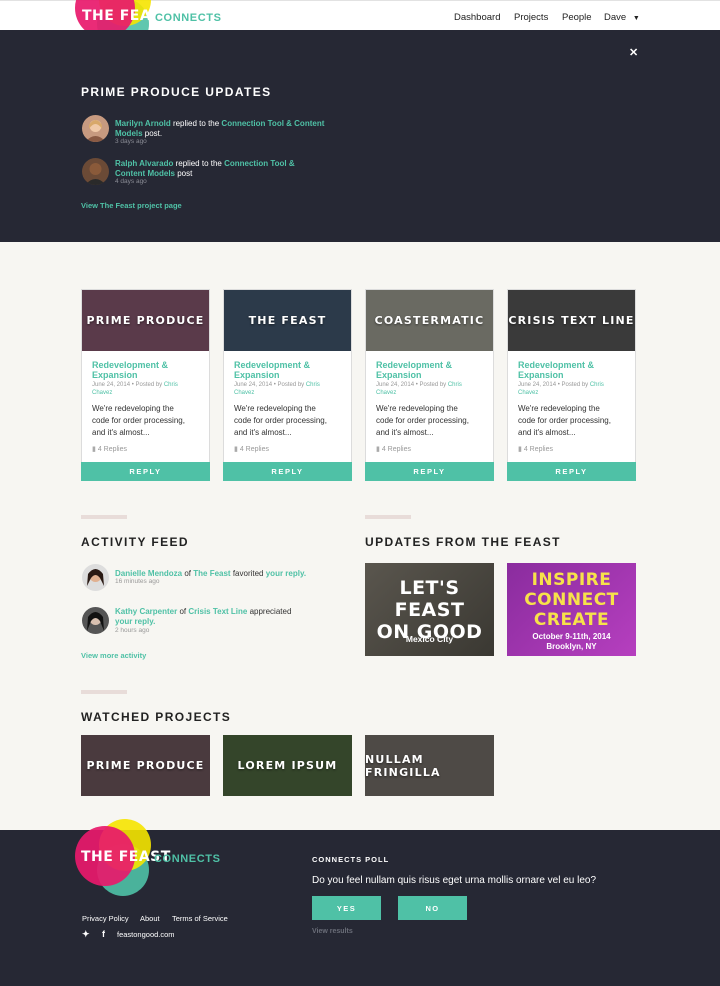 This screenshot has height=986, width=720. What do you see at coordinates (531, 17) in the screenshot?
I see `nav-projects: Projects` at bounding box center [531, 17].